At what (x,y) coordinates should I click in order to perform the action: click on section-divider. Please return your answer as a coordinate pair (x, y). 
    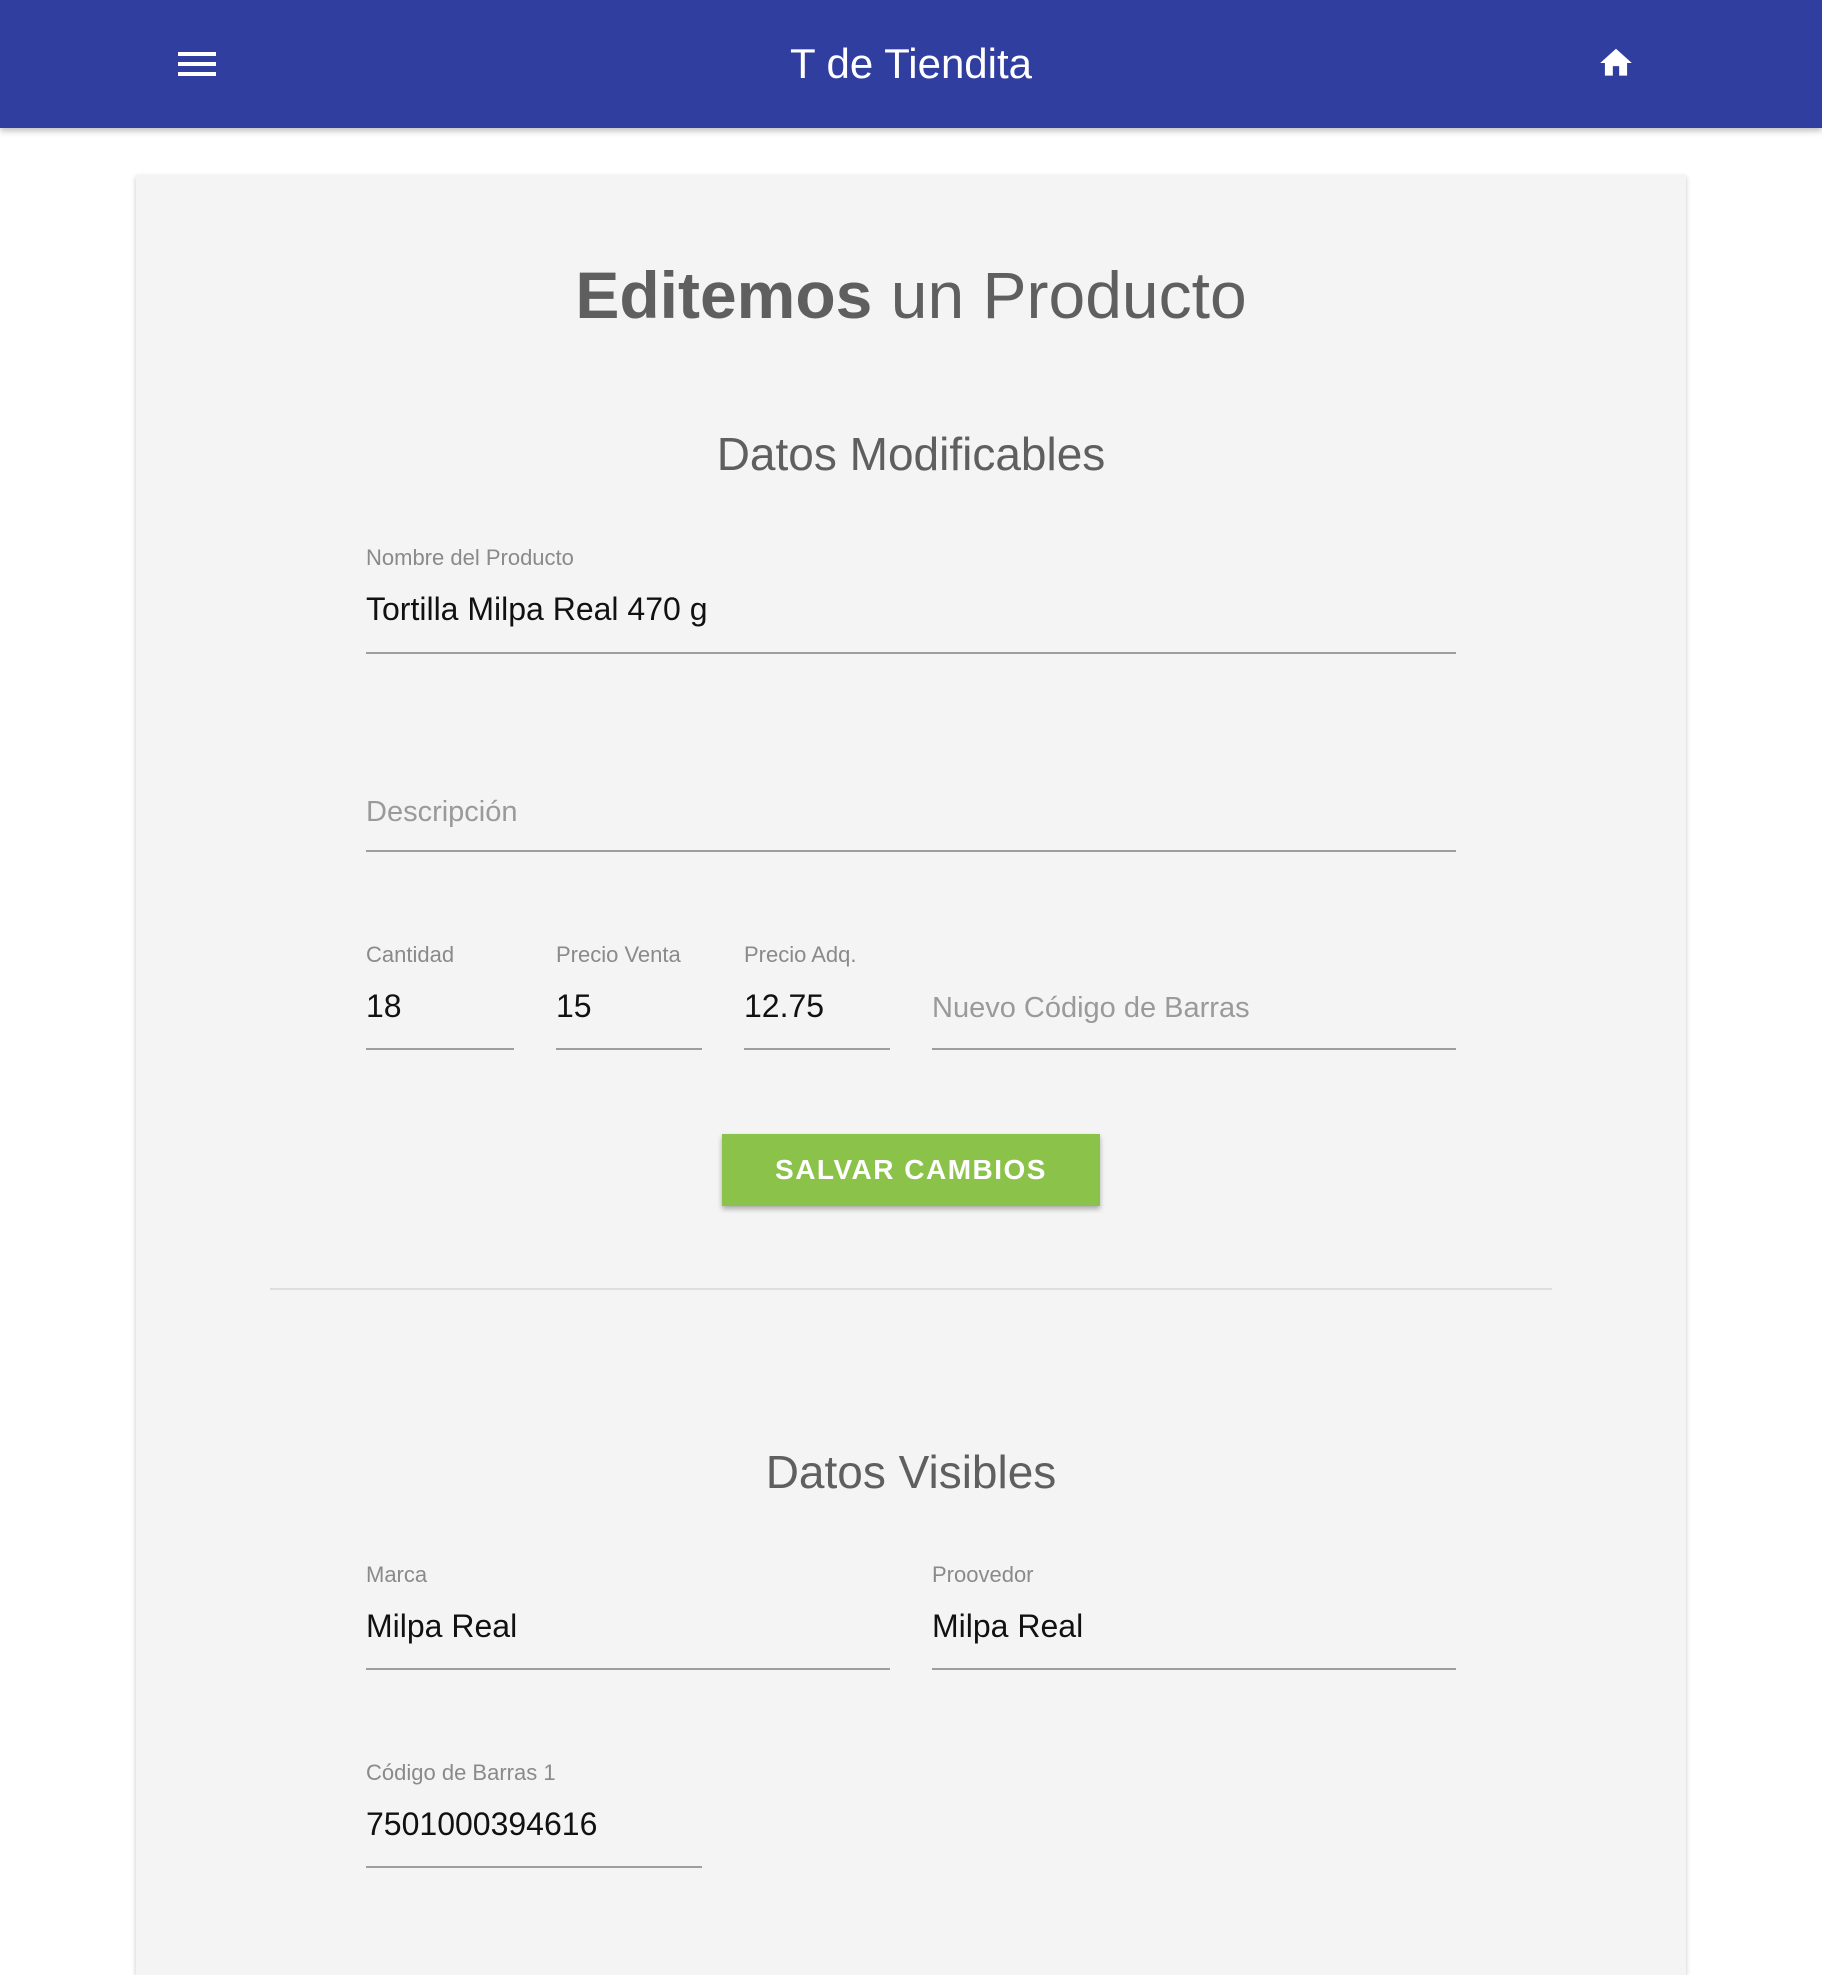
    Looking at the image, I should click on (911, 1289).